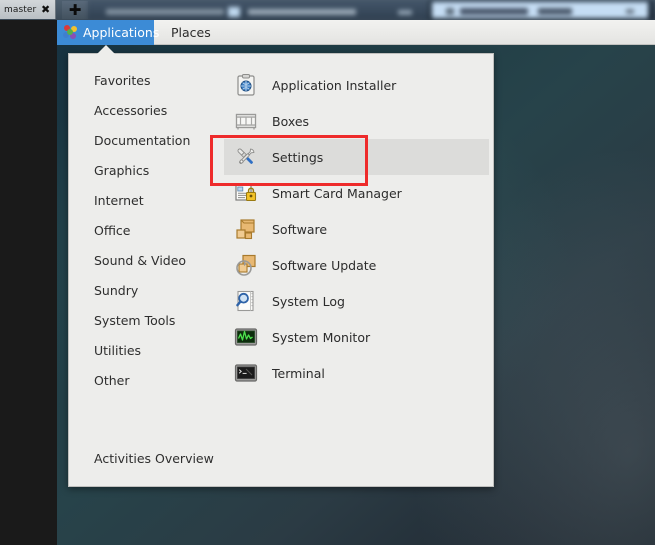 Image resolution: width=655 pixels, height=545 pixels. What do you see at coordinates (121, 32) in the screenshot?
I see `menu-applications-label: Applications` at bounding box center [121, 32].